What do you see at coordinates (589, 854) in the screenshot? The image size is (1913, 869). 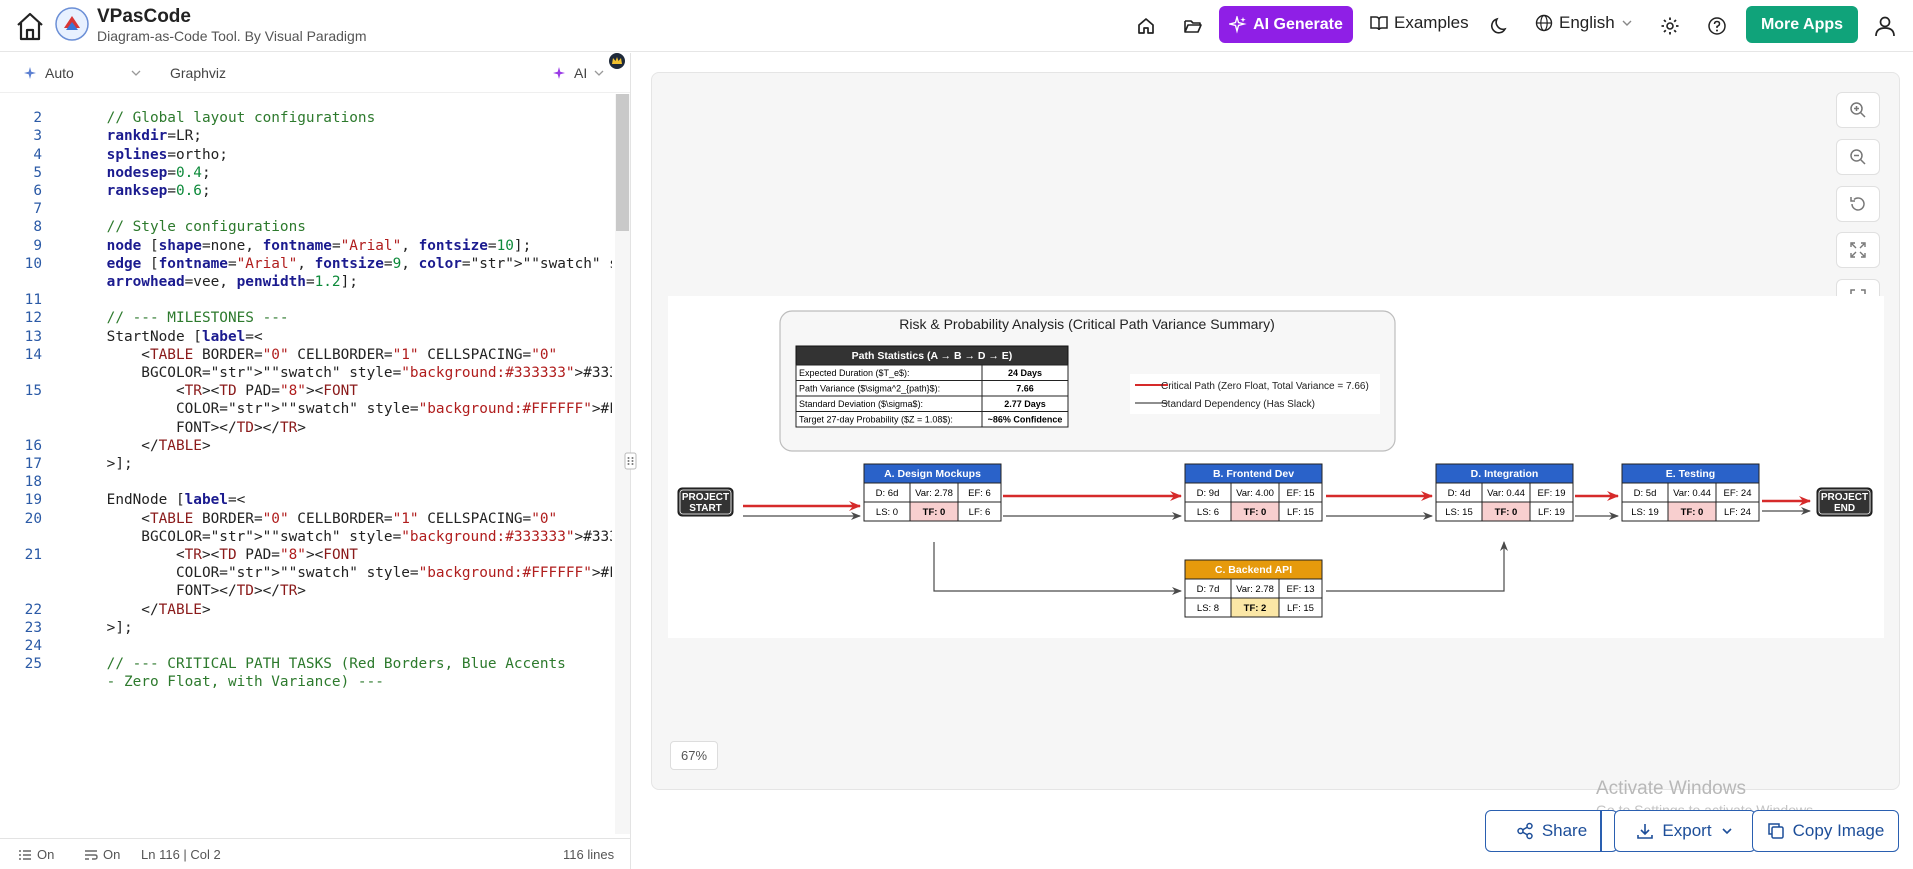 I see `total-lines: 116 lines` at bounding box center [589, 854].